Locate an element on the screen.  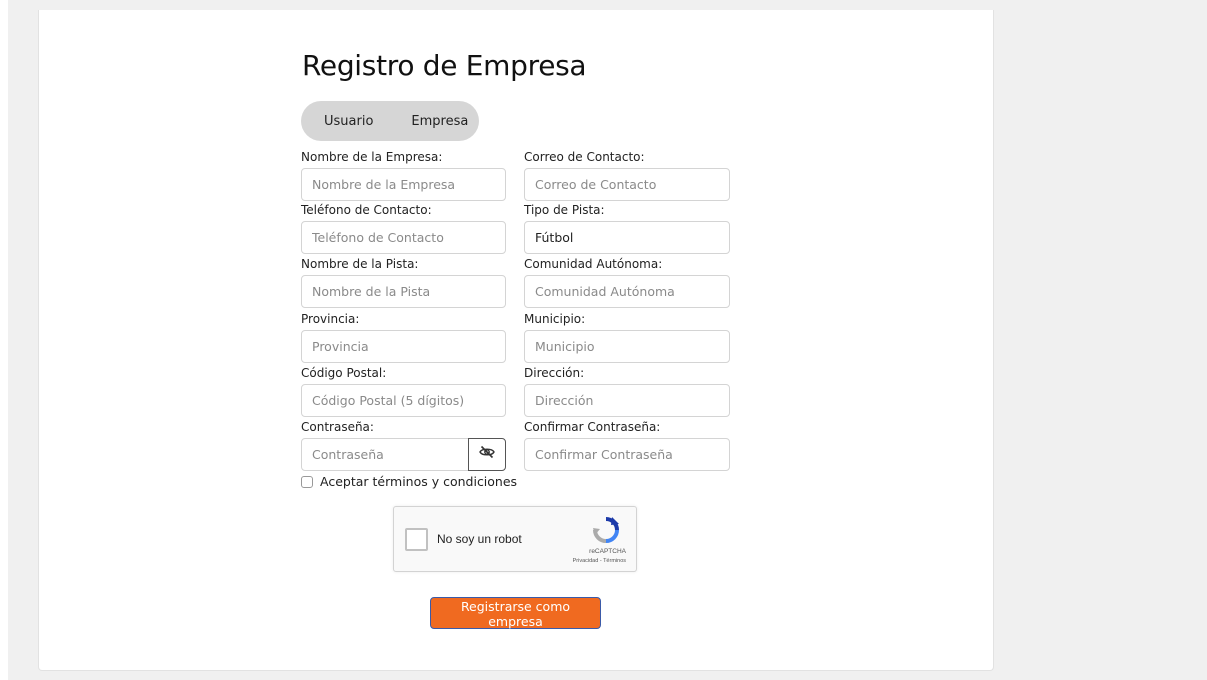
court-type-label: Tipo de Pista: is located at coordinates (564, 210).